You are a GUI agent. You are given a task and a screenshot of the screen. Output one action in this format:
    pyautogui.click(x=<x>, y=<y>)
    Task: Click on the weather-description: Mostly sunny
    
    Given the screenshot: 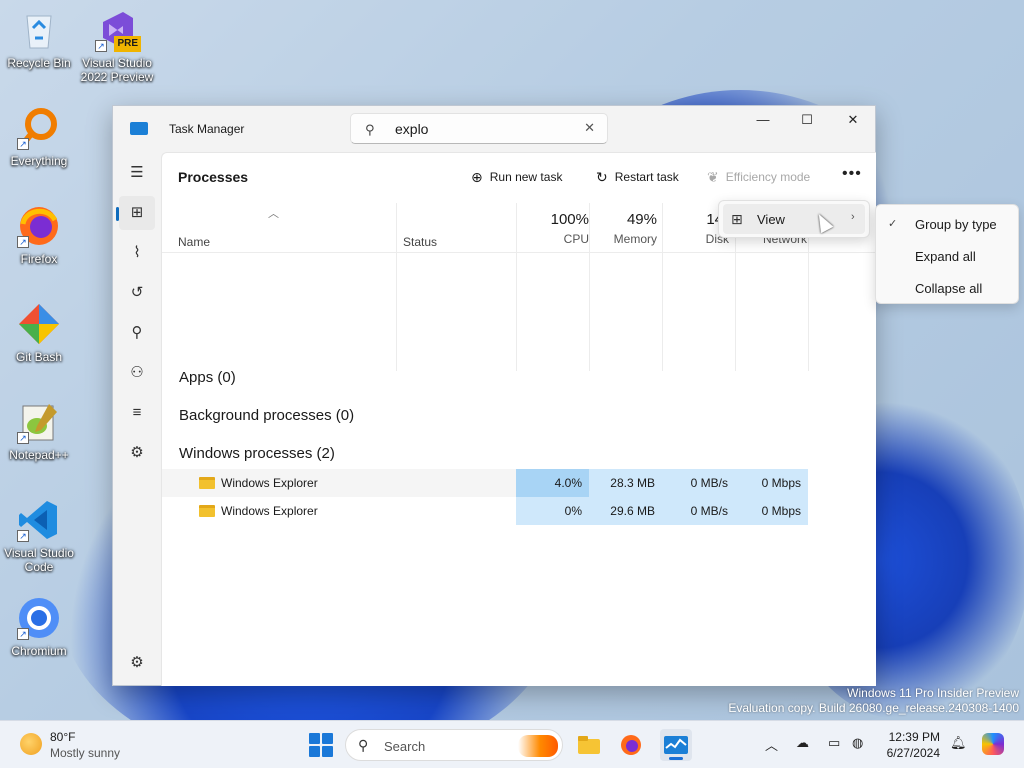 What is the action you would take?
    pyautogui.click(x=85, y=753)
    